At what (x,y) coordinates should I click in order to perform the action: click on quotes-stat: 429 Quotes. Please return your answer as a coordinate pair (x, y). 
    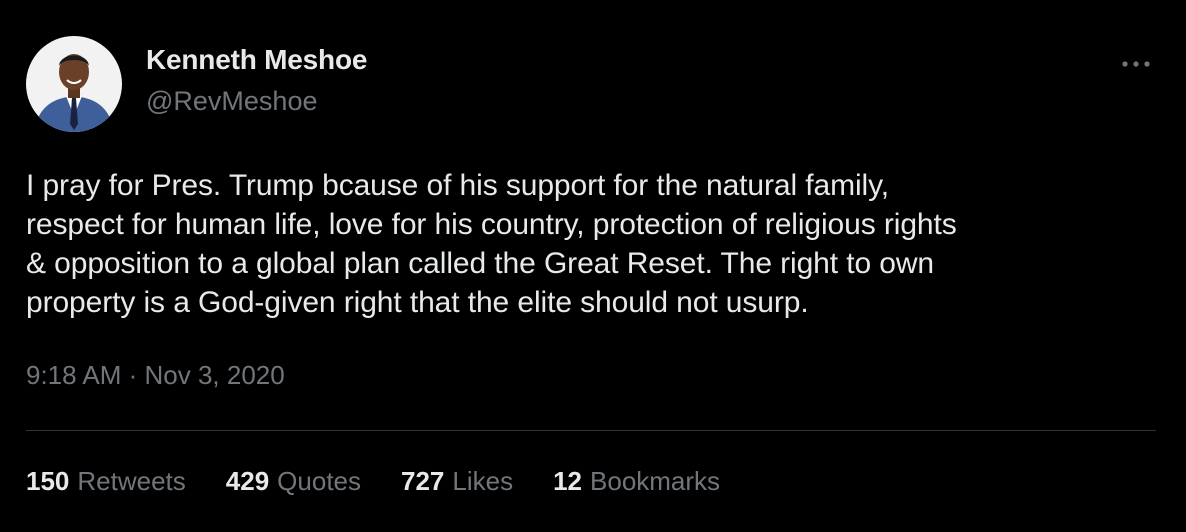
    Looking at the image, I should click on (293, 481).